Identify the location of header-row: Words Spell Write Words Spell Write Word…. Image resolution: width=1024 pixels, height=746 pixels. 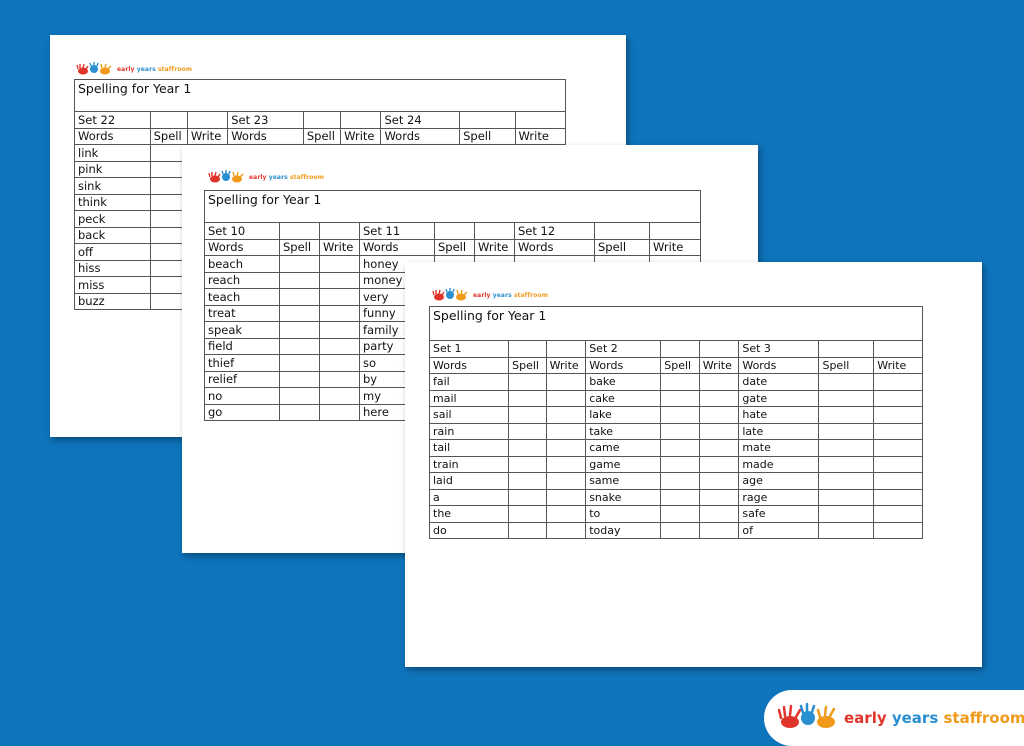
(452, 247).